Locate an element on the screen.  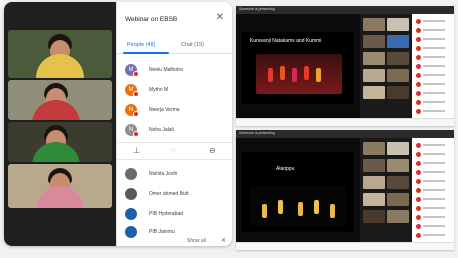
tab-people: People (48) is located at coordinates (141, 45).